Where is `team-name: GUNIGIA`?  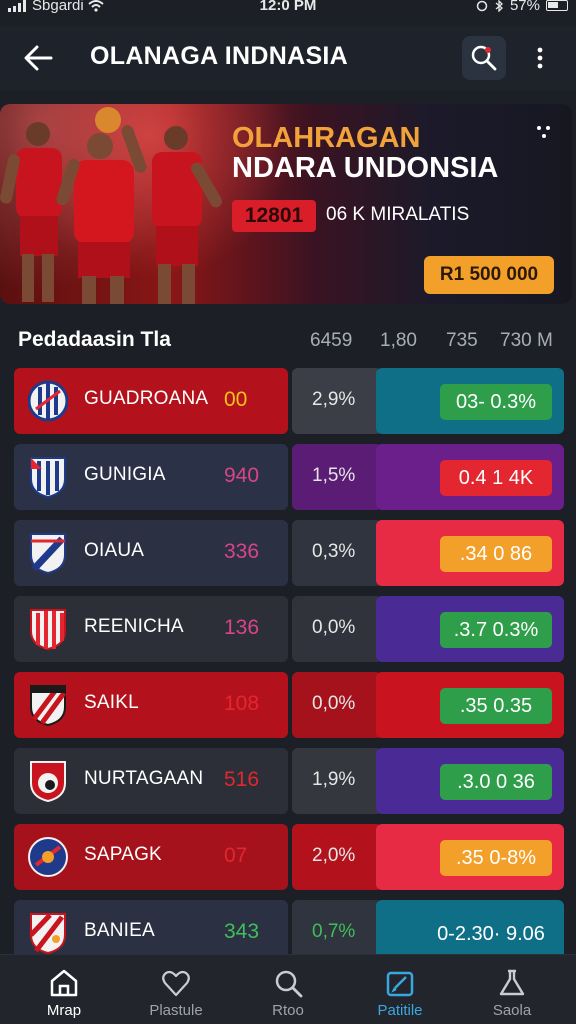
team-name: GUNIGIA is located at coordinates (125, 474).